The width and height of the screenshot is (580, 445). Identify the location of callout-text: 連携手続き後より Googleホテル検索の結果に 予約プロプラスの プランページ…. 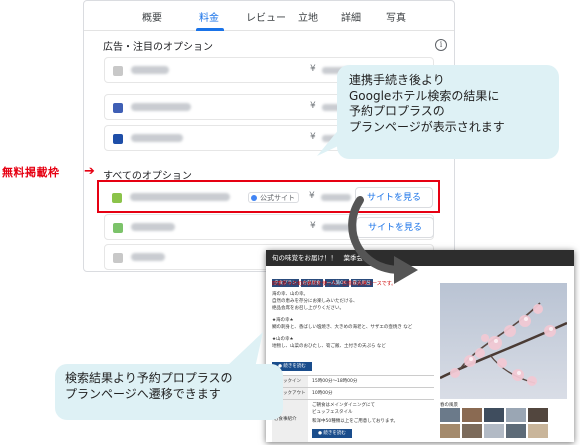
(427, 104).